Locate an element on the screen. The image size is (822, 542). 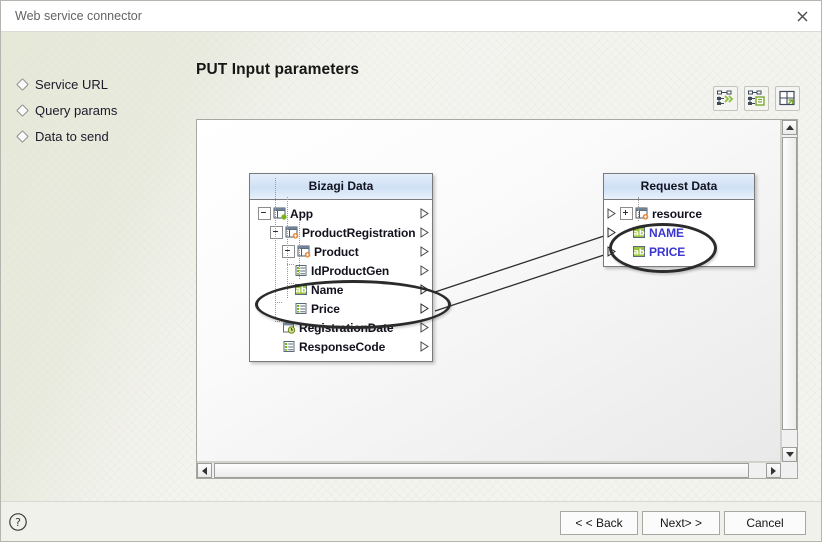
sidebar-item-data-to-send: Data to send is located at coordinates (97, 136).